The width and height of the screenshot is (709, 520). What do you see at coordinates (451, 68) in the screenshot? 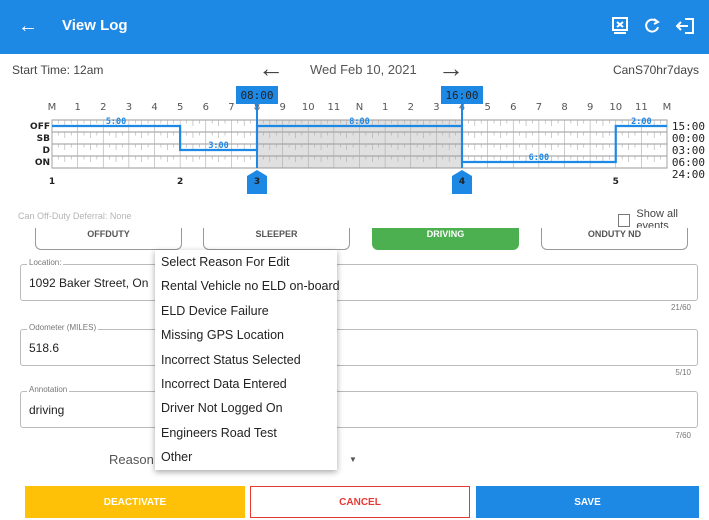
I see `next-day-arrow-icon: →` at bounding box center [451, 68].